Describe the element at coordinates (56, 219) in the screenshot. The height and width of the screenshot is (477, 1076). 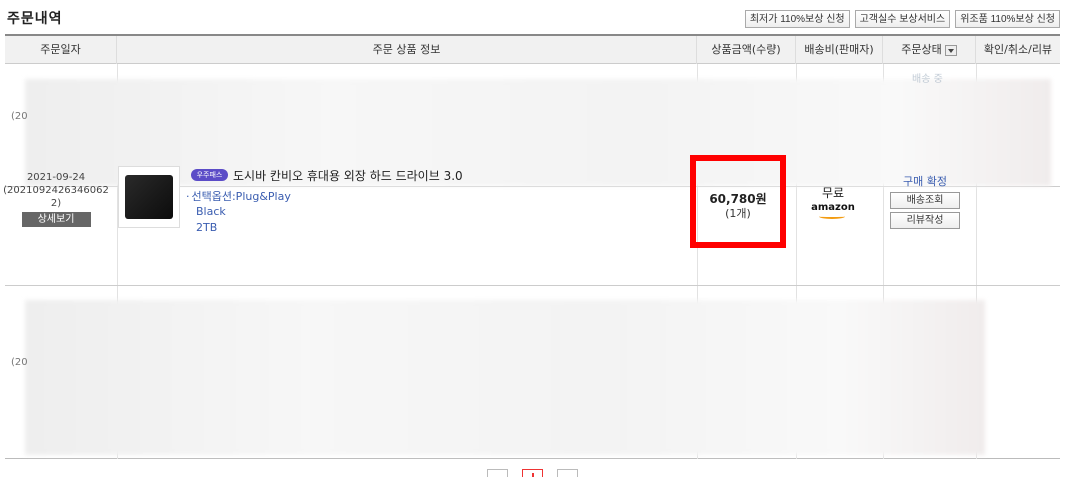
I see `order-detail-button: 상세보기` at that location.